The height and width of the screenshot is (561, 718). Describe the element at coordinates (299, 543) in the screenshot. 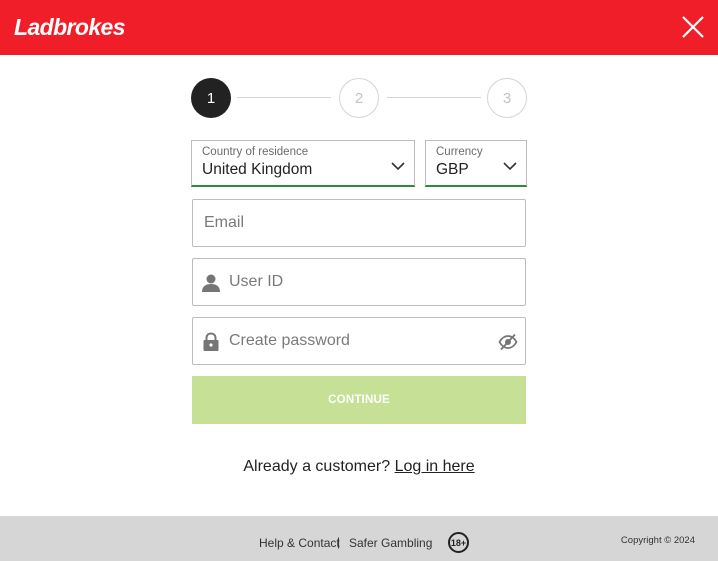

I see `help-contact-link: Help & Contact` at that location.